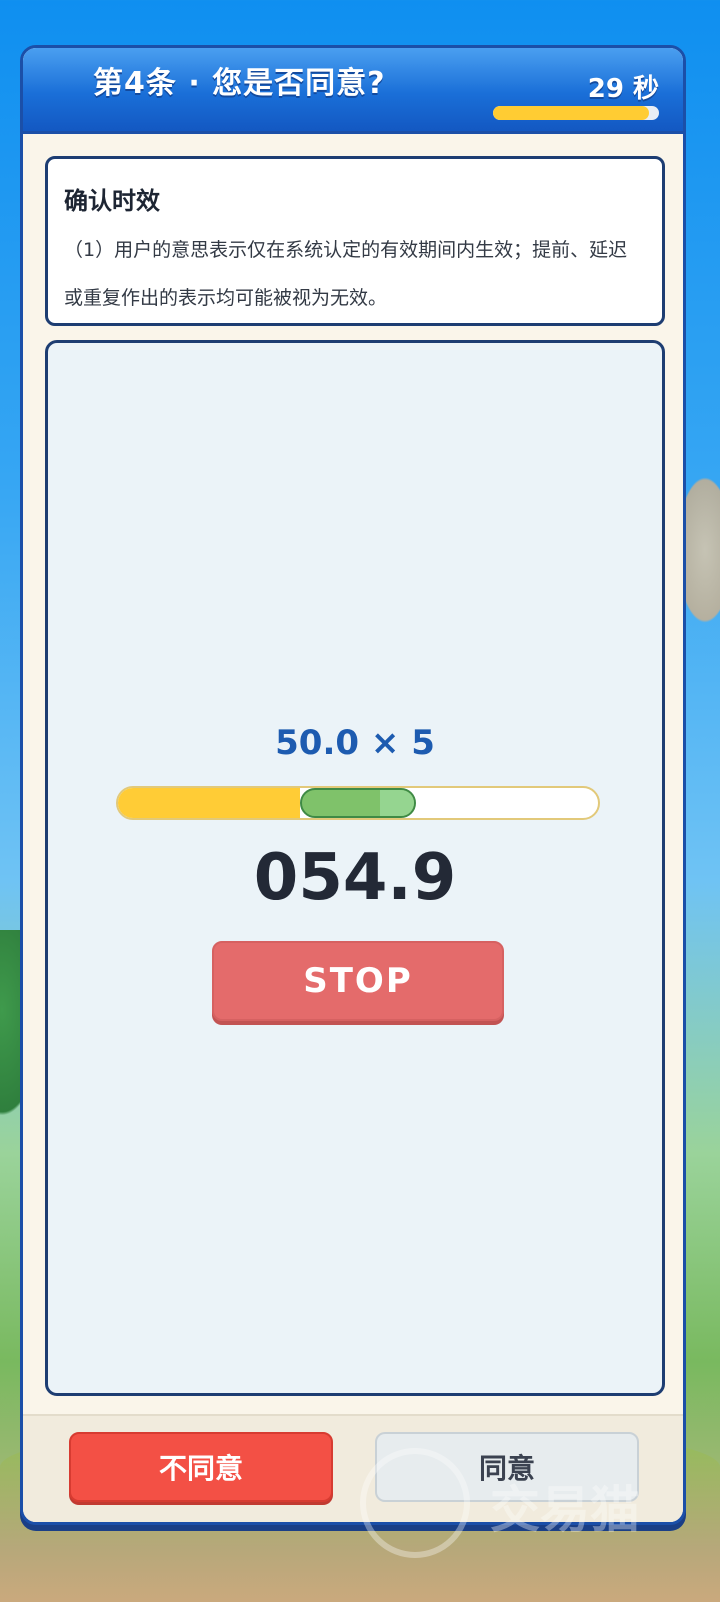 The width and height of the screenshot is (720, 1602). I want to click on agree-button: 同意, so click(507, 1467).